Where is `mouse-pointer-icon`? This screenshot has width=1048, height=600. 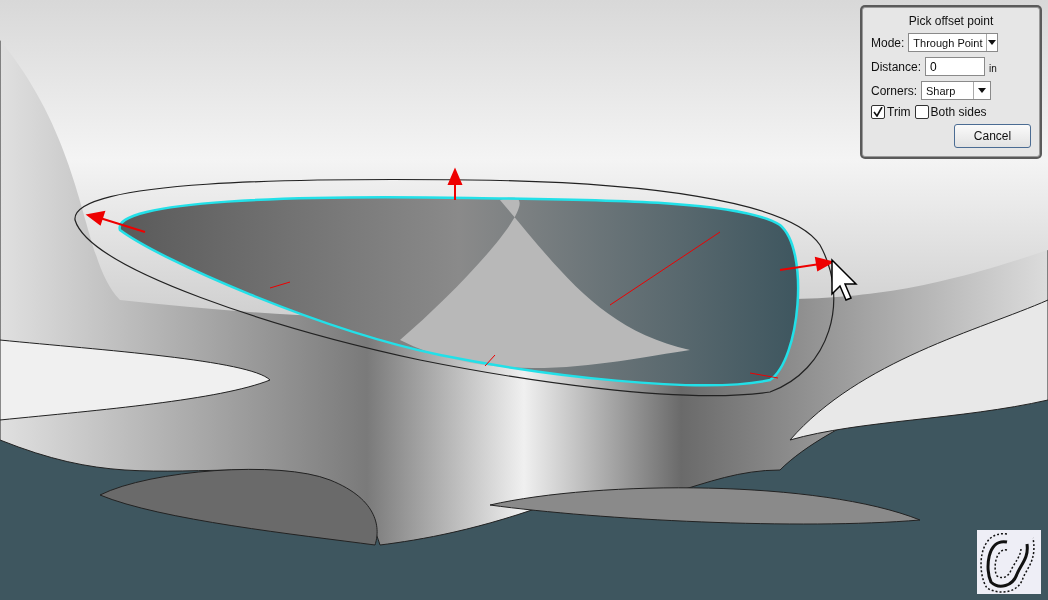 mouse-pointer-icon is located at coordinates (844, 280).